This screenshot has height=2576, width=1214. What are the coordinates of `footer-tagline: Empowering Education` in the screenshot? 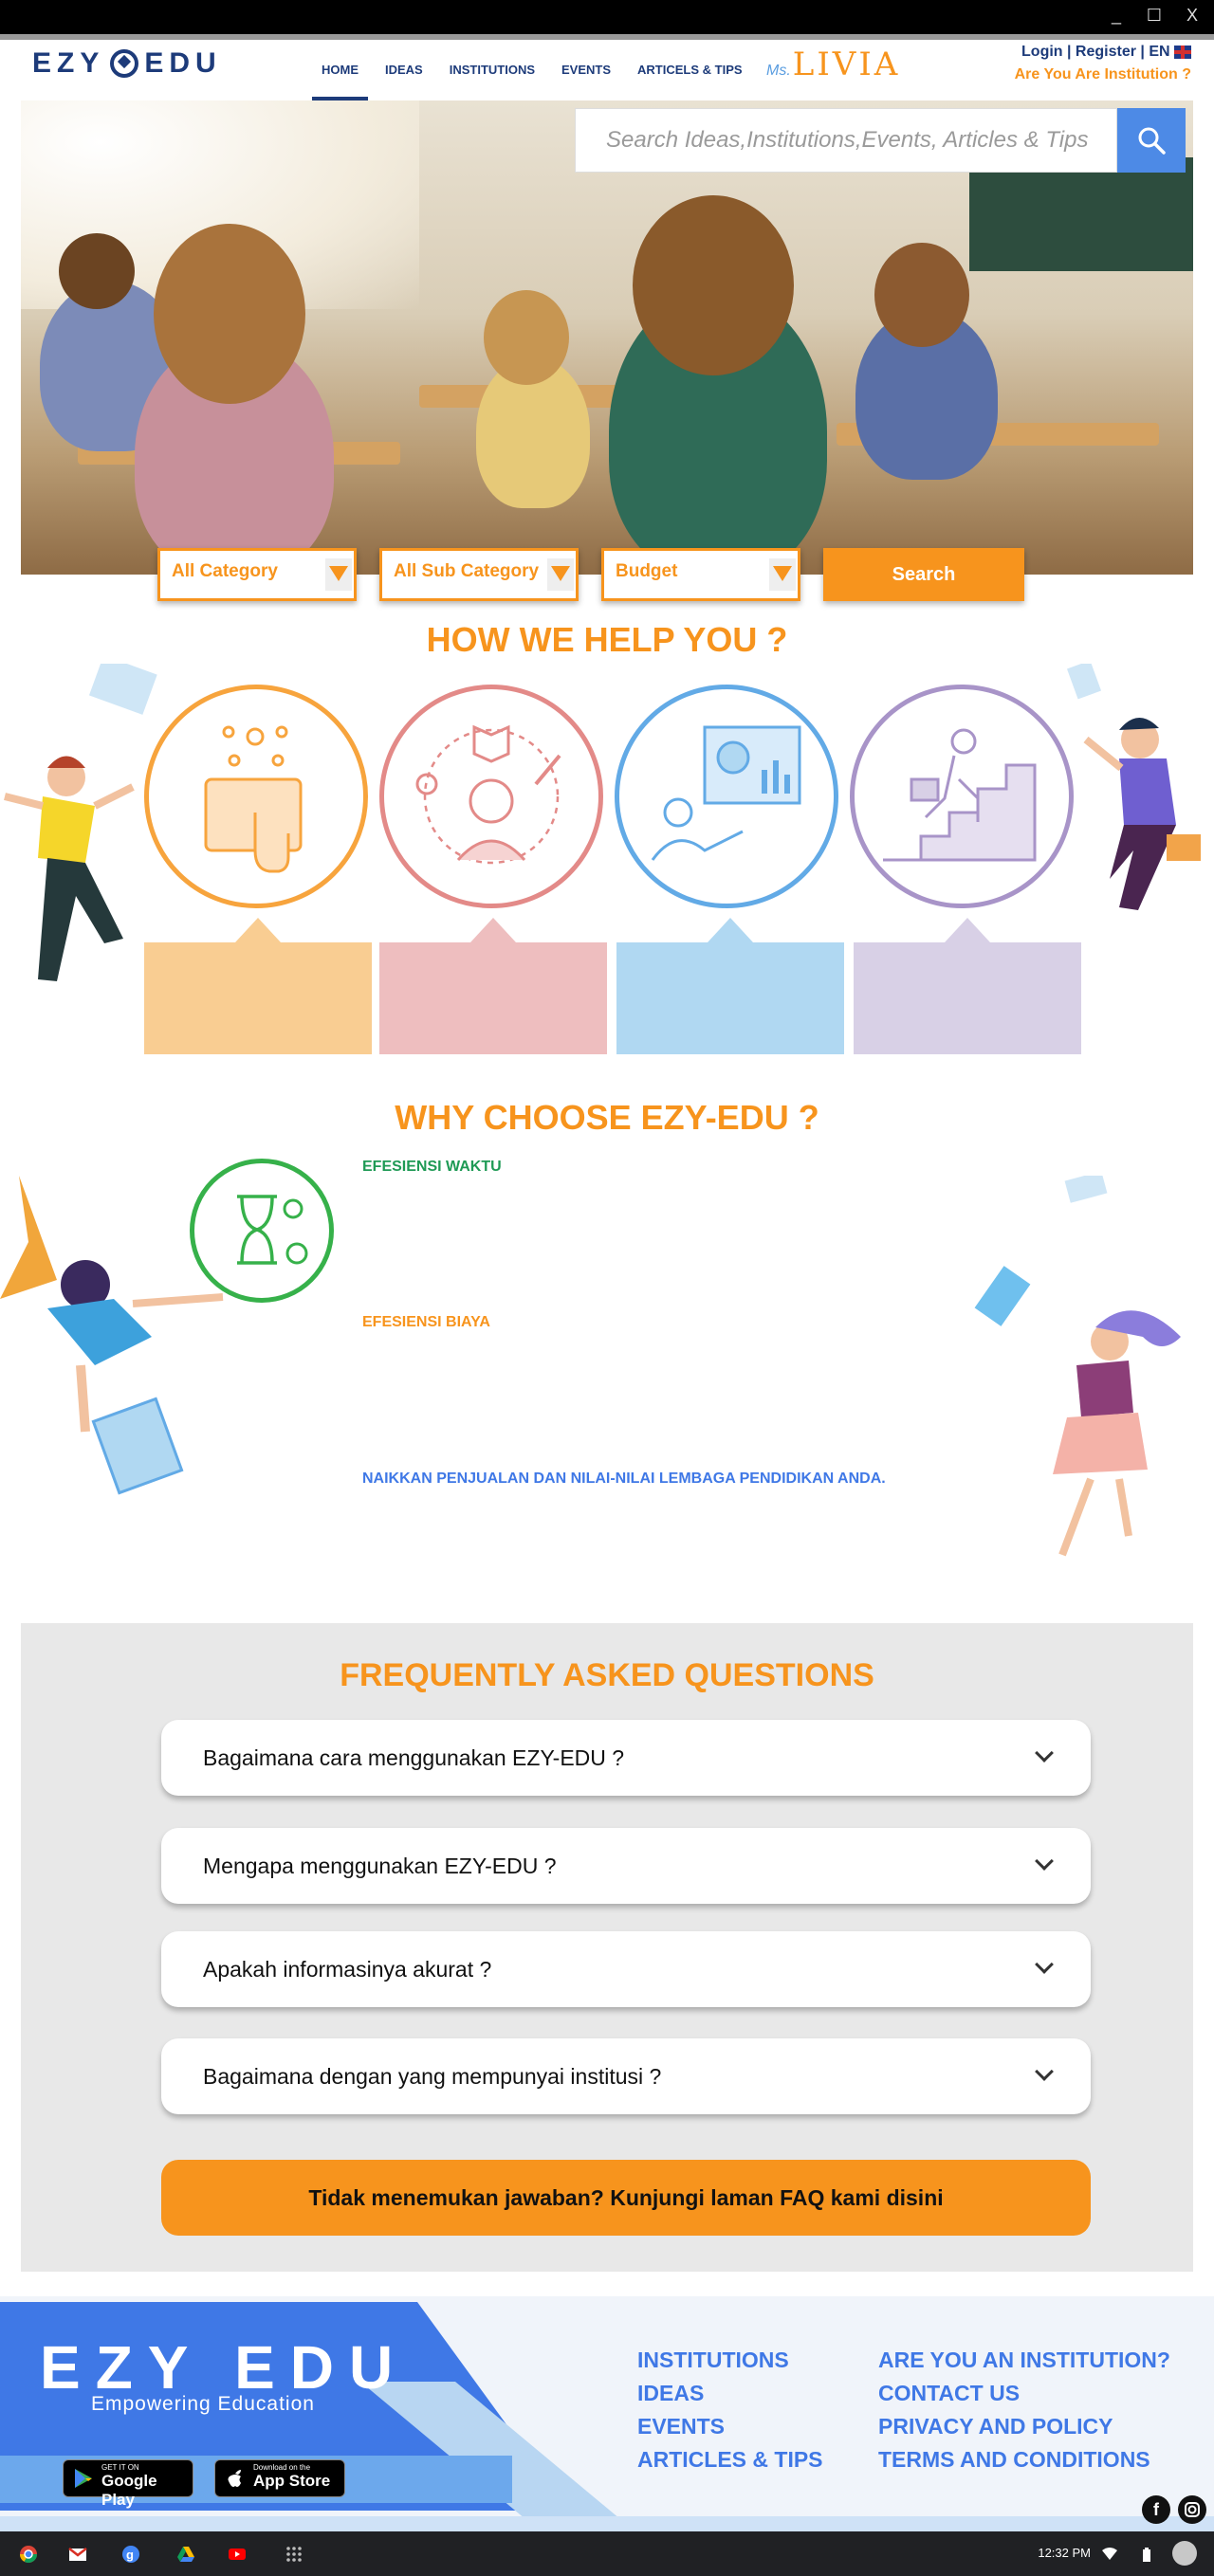 It's located at (203, 2404).